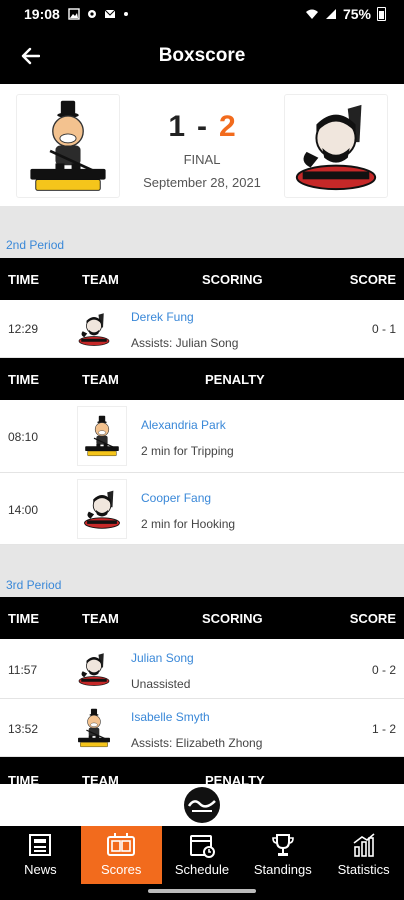 This screenshot has width=404, height=900. What do you see at coordinates (23, 437) in the screenshot?
I see `event-time: 08:10` at bounding box center [23, 437].